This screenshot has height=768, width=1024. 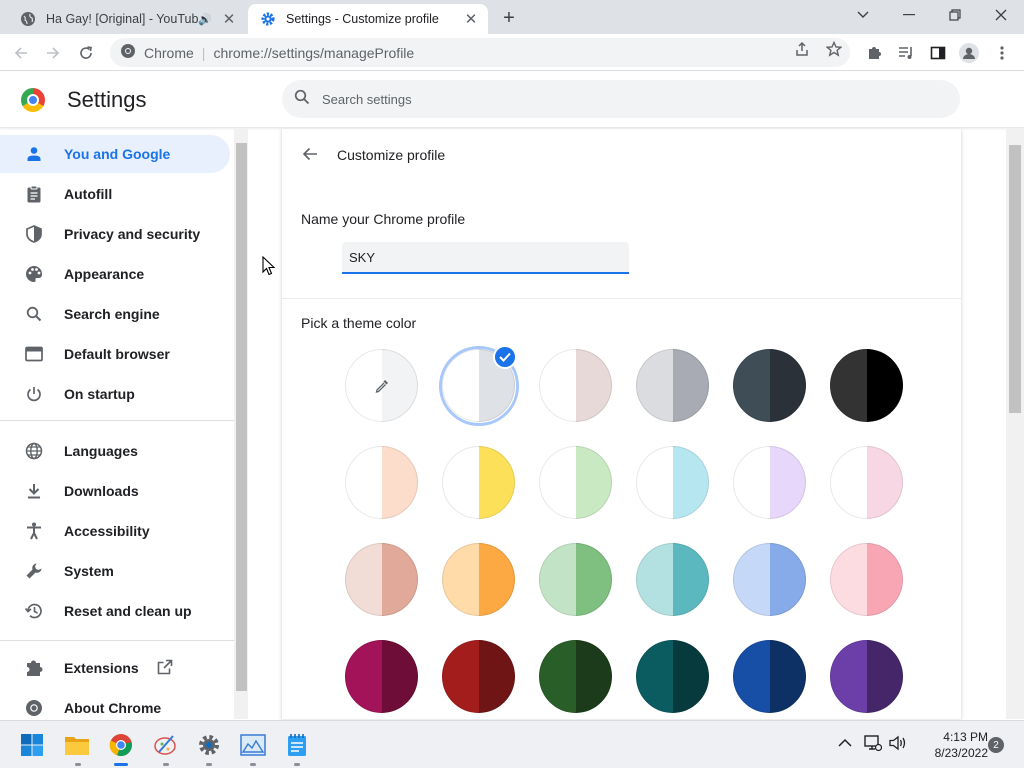 What do you see at coordinates (1015, 279) in the screenshot?
I see `page-scrollbar-thumb` at bounding box center [1015, 279].